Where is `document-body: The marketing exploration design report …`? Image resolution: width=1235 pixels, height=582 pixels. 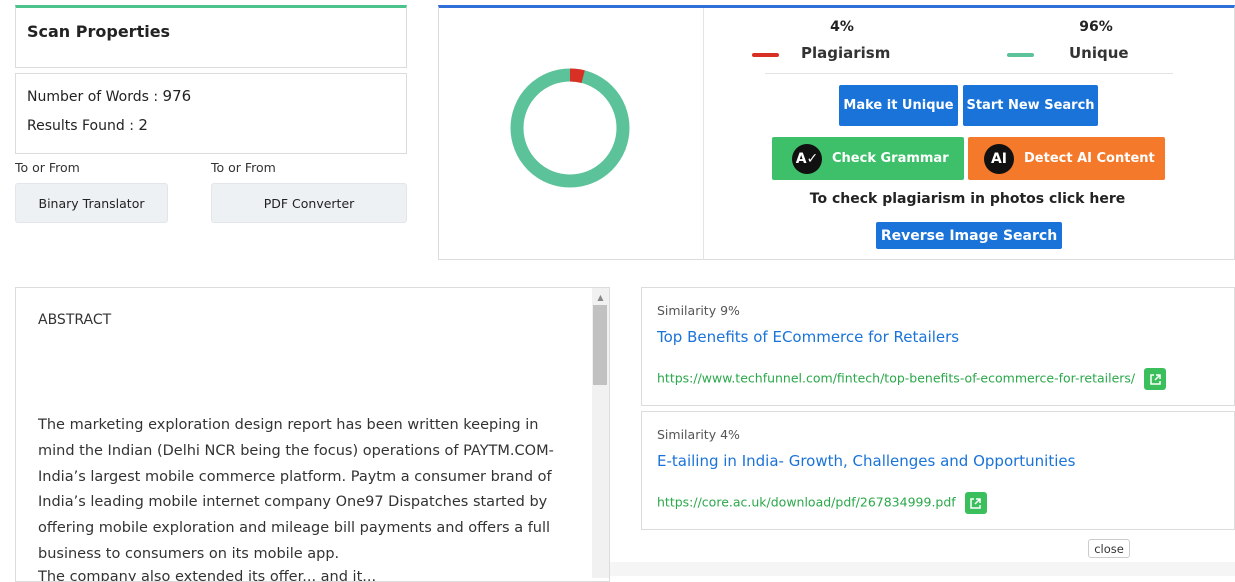 document-body: The marketing exploration design report … is located at coordinates (304, 490).